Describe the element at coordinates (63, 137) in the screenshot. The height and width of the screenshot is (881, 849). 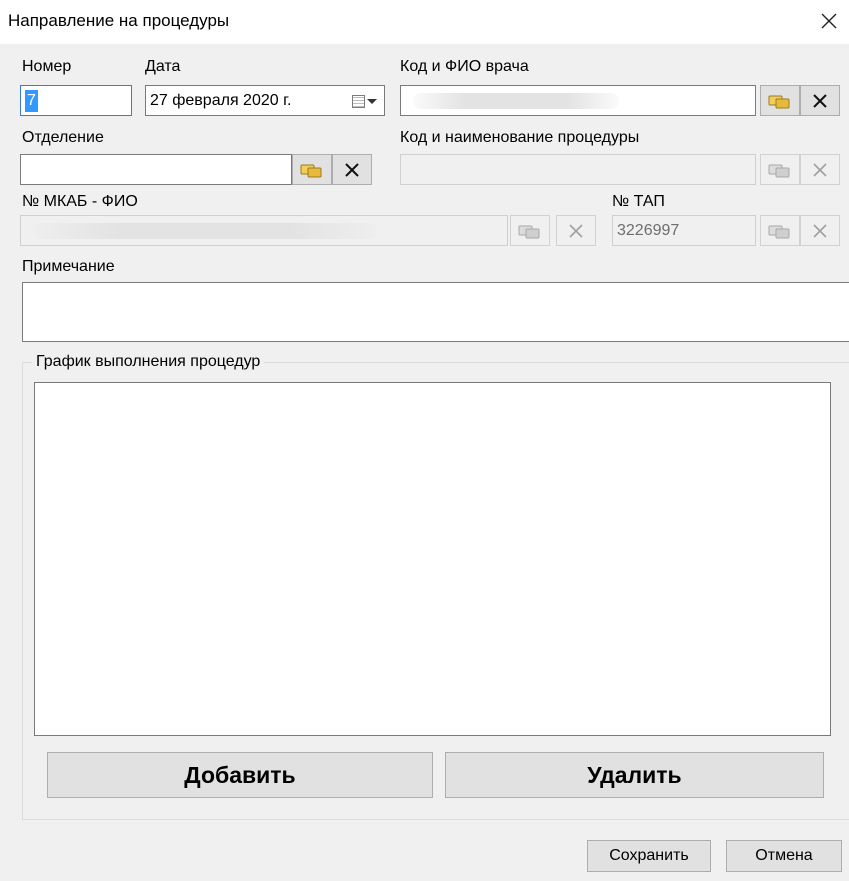
I see `department-label: Отделение` at that location.